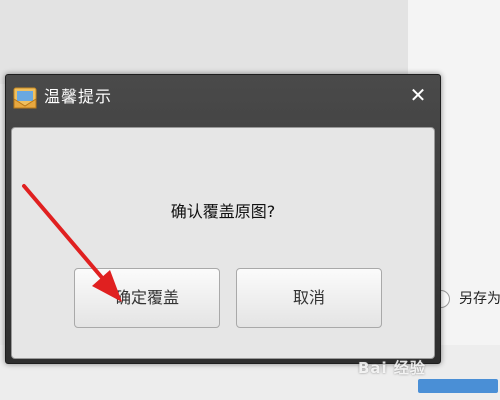 The image size is (500, 400). I want to click on cancel-button: 取消, so click(309, 298).